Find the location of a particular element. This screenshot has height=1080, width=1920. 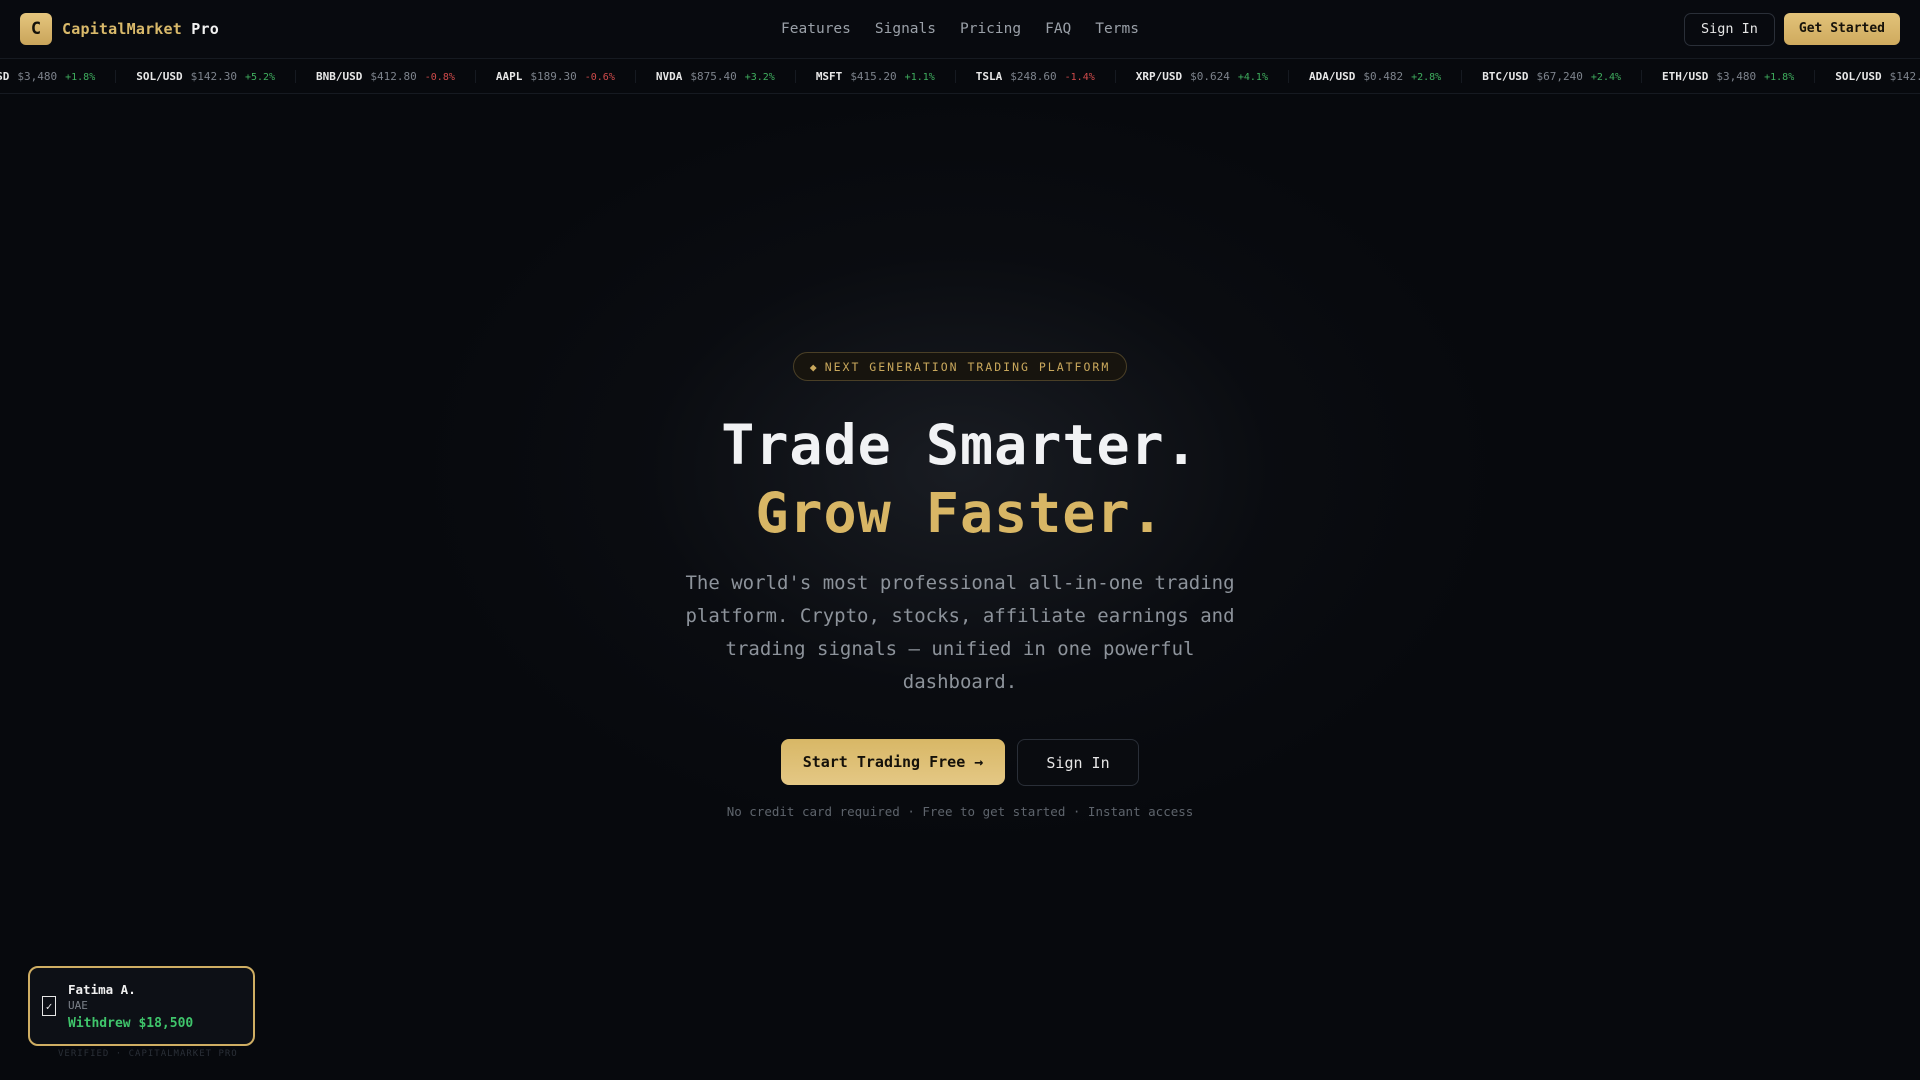

ticker-item: XRP/USD $0.624 +4.1% is located at coordinates (1202, 76).